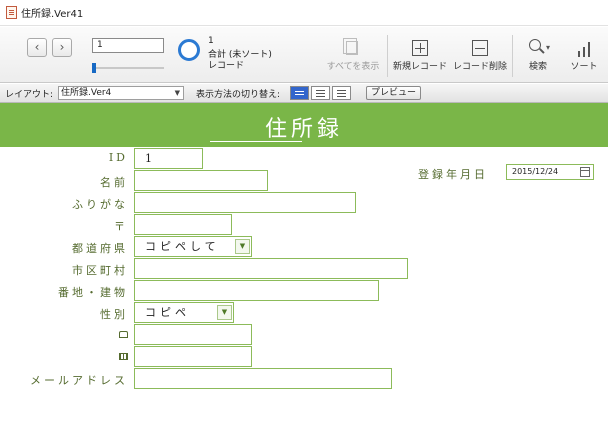  I want to click on prev-record-button: ‹, so click(37, 47).